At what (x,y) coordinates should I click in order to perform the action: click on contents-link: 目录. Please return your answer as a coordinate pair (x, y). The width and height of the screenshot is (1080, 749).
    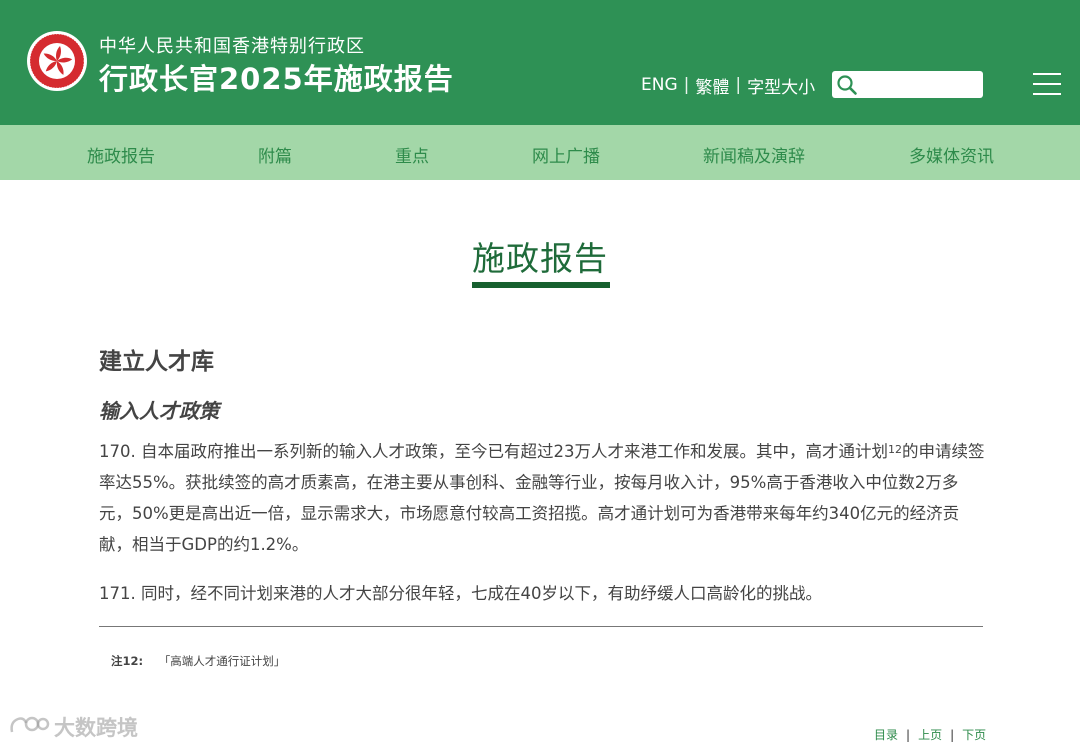
    Looking at the image, I should click on (886, 734).